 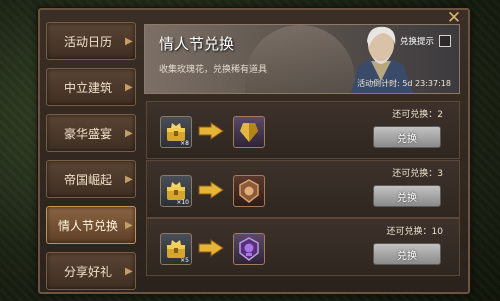 I want to click on rose-chest-slot: ×10, so click(x=176, y=191).